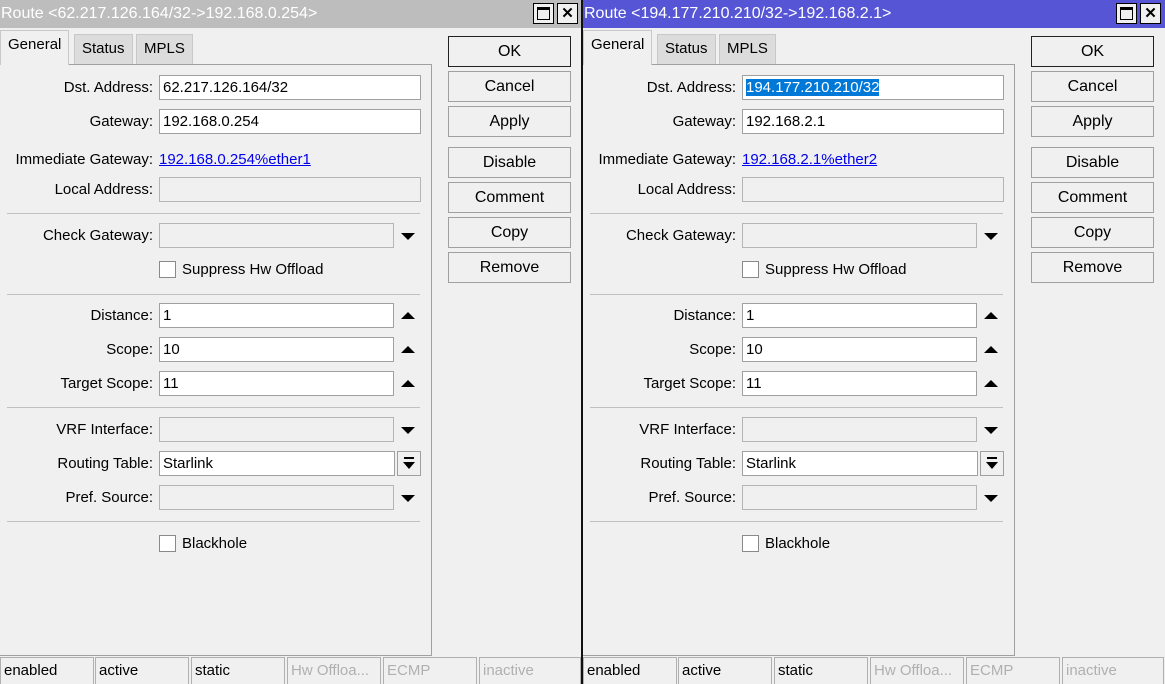 This screenshot has height=684, width=1165. I want to click on status-cell: inactive, so click(1113, 670).